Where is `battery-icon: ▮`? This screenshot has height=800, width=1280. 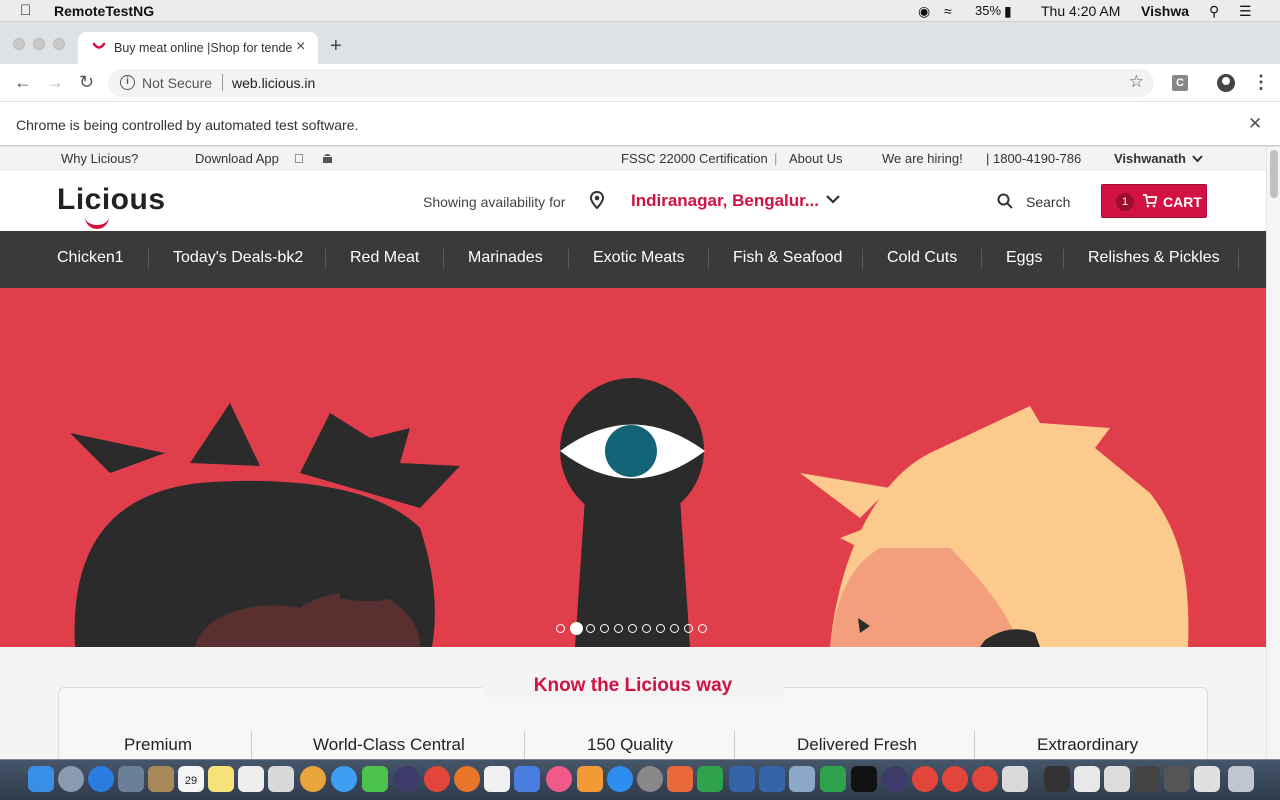 battery-icon: ▮ is located at coordinates (1008, 11).